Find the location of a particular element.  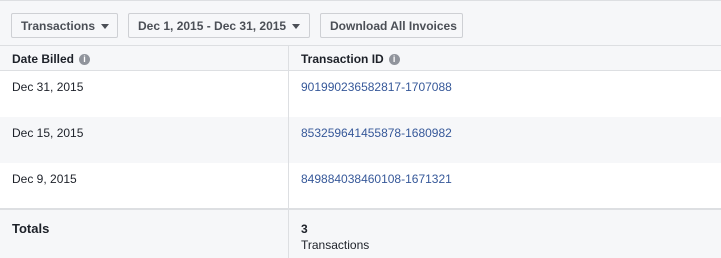

header-date-billed: Date Billed i is located at coordinates (51, 59).